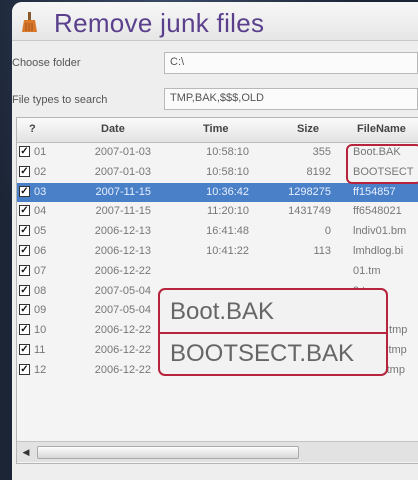 This screenshot has width=418, height=480. Describe the element at coordinates (380, 231) in the screenshot. I see `row-filename: lndiv01.bm` at that location.